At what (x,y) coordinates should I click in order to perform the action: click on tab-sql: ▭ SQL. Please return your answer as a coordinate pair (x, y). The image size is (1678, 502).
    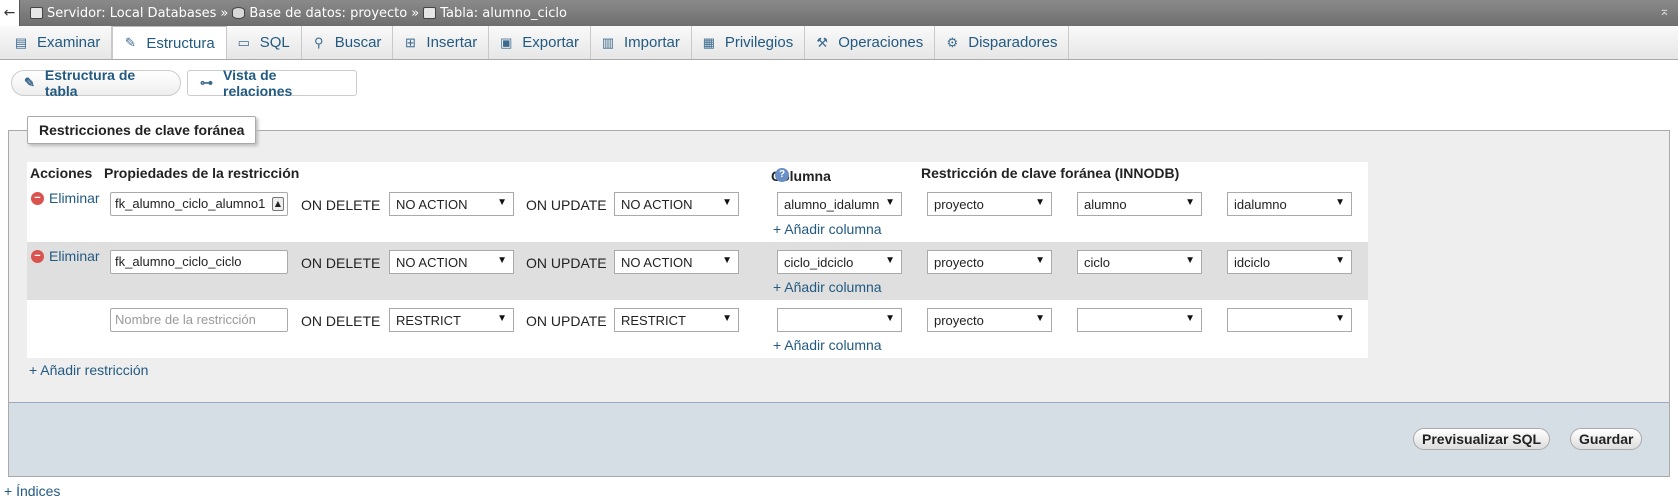
    Looking at the image, I should click on (264, 42).